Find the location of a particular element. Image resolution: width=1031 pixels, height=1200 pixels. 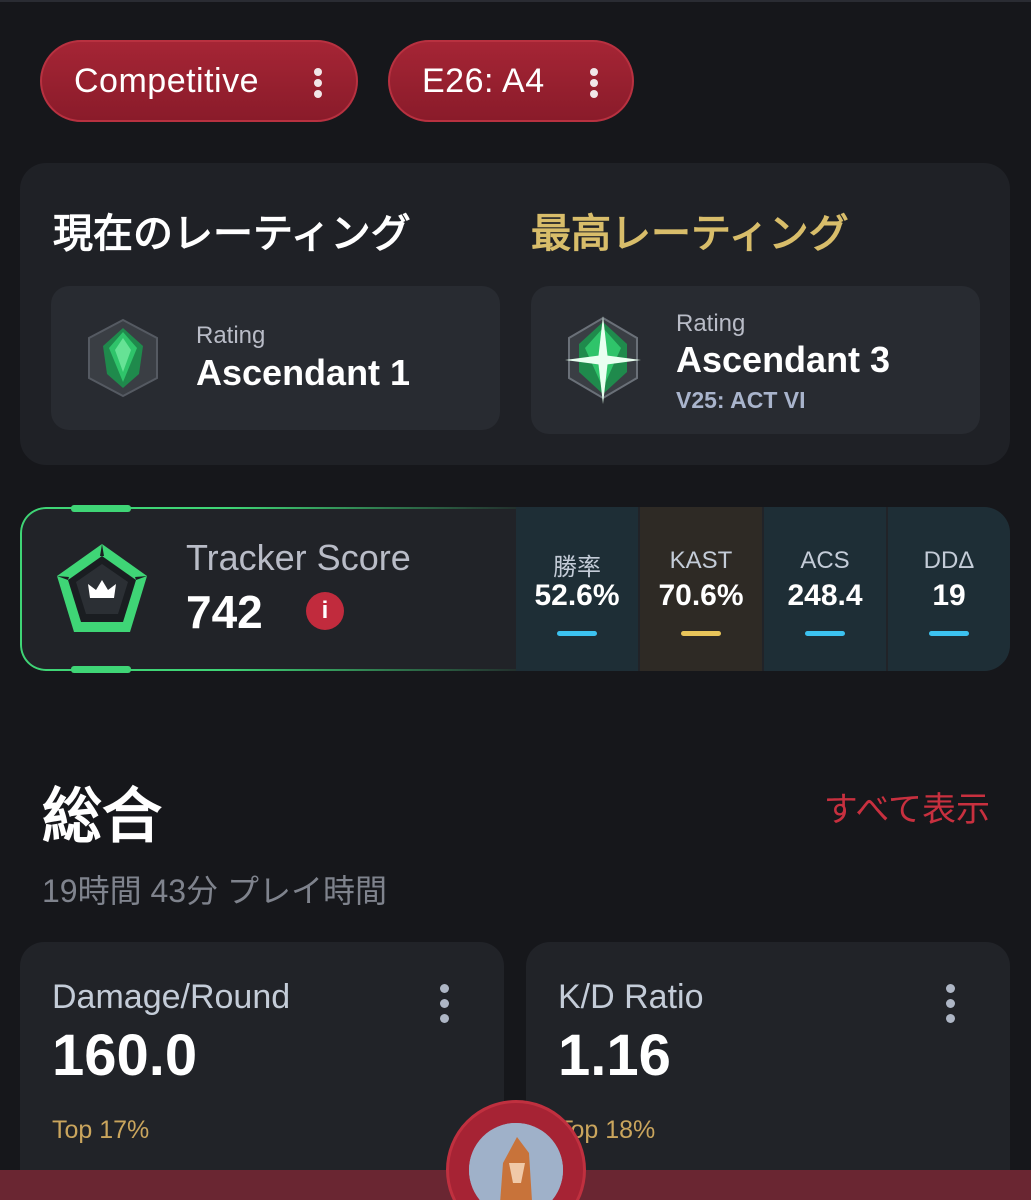

mode-filter-button: Competitive is located at coordinates (199, 81).